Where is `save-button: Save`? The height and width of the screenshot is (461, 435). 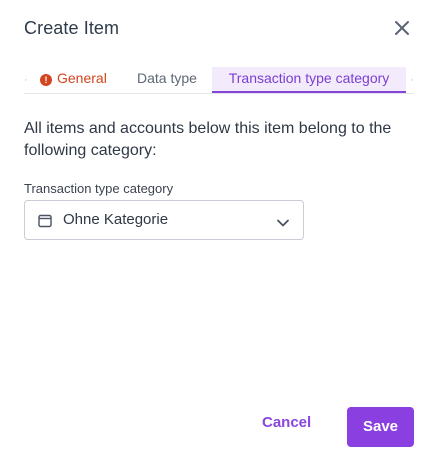
save-button: Save is located at coordinates (380, 427).